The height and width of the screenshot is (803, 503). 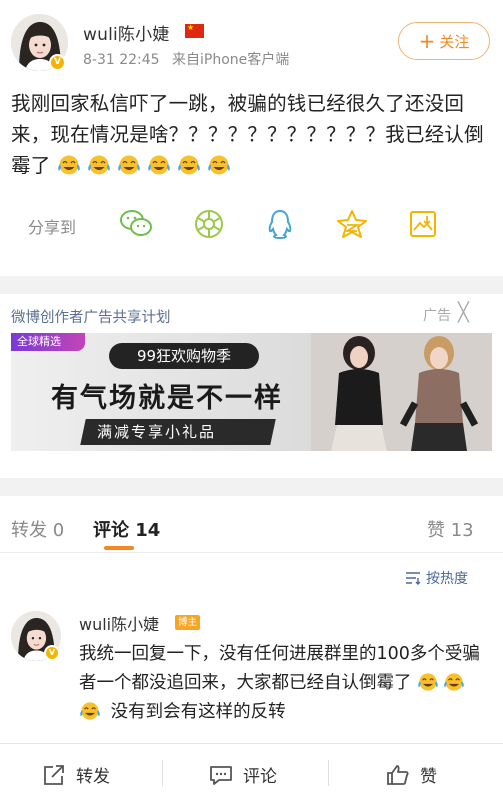 I want to click on comment-icon, so click(x=221, y=775).